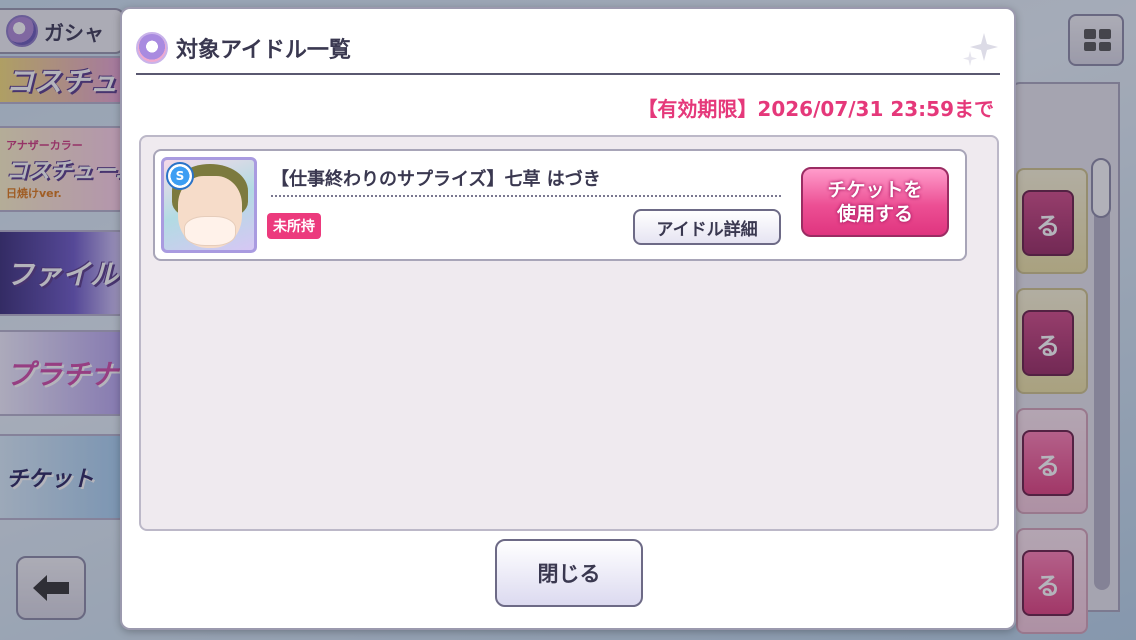 The height and width of the screenshot is (640, 1136). Describe the element at coordinates (980, 49) in the screenshot. I see `sparkle-icon` at that location.